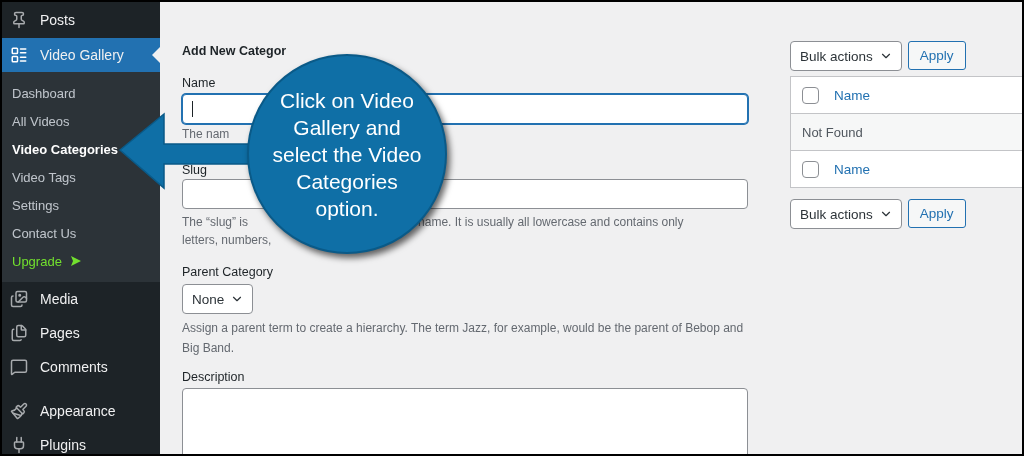  I want to click on field-label: Slug, so click(195, 170).